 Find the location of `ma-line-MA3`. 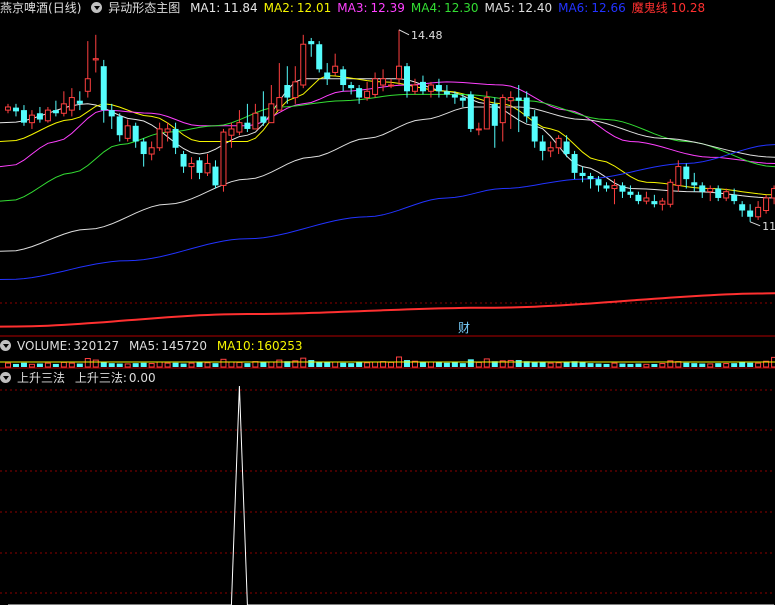

ma-line-MA3 is located at coordinates (387, 124).